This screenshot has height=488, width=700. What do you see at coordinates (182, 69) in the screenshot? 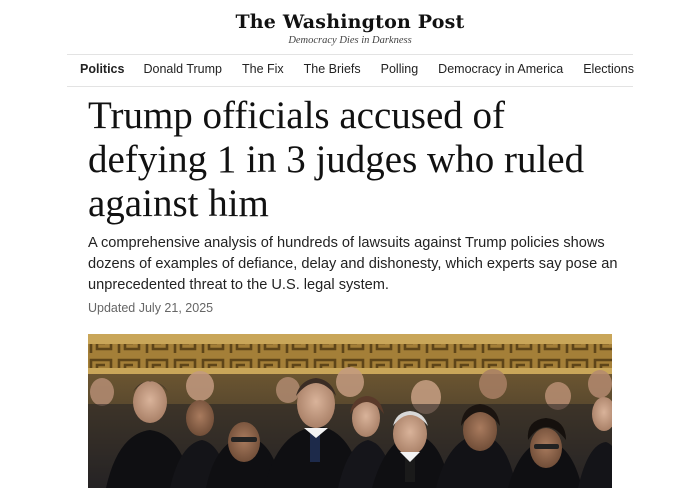
I see `nav-item-donald-trump: Donald Trump` at bounding box center [182, 69].